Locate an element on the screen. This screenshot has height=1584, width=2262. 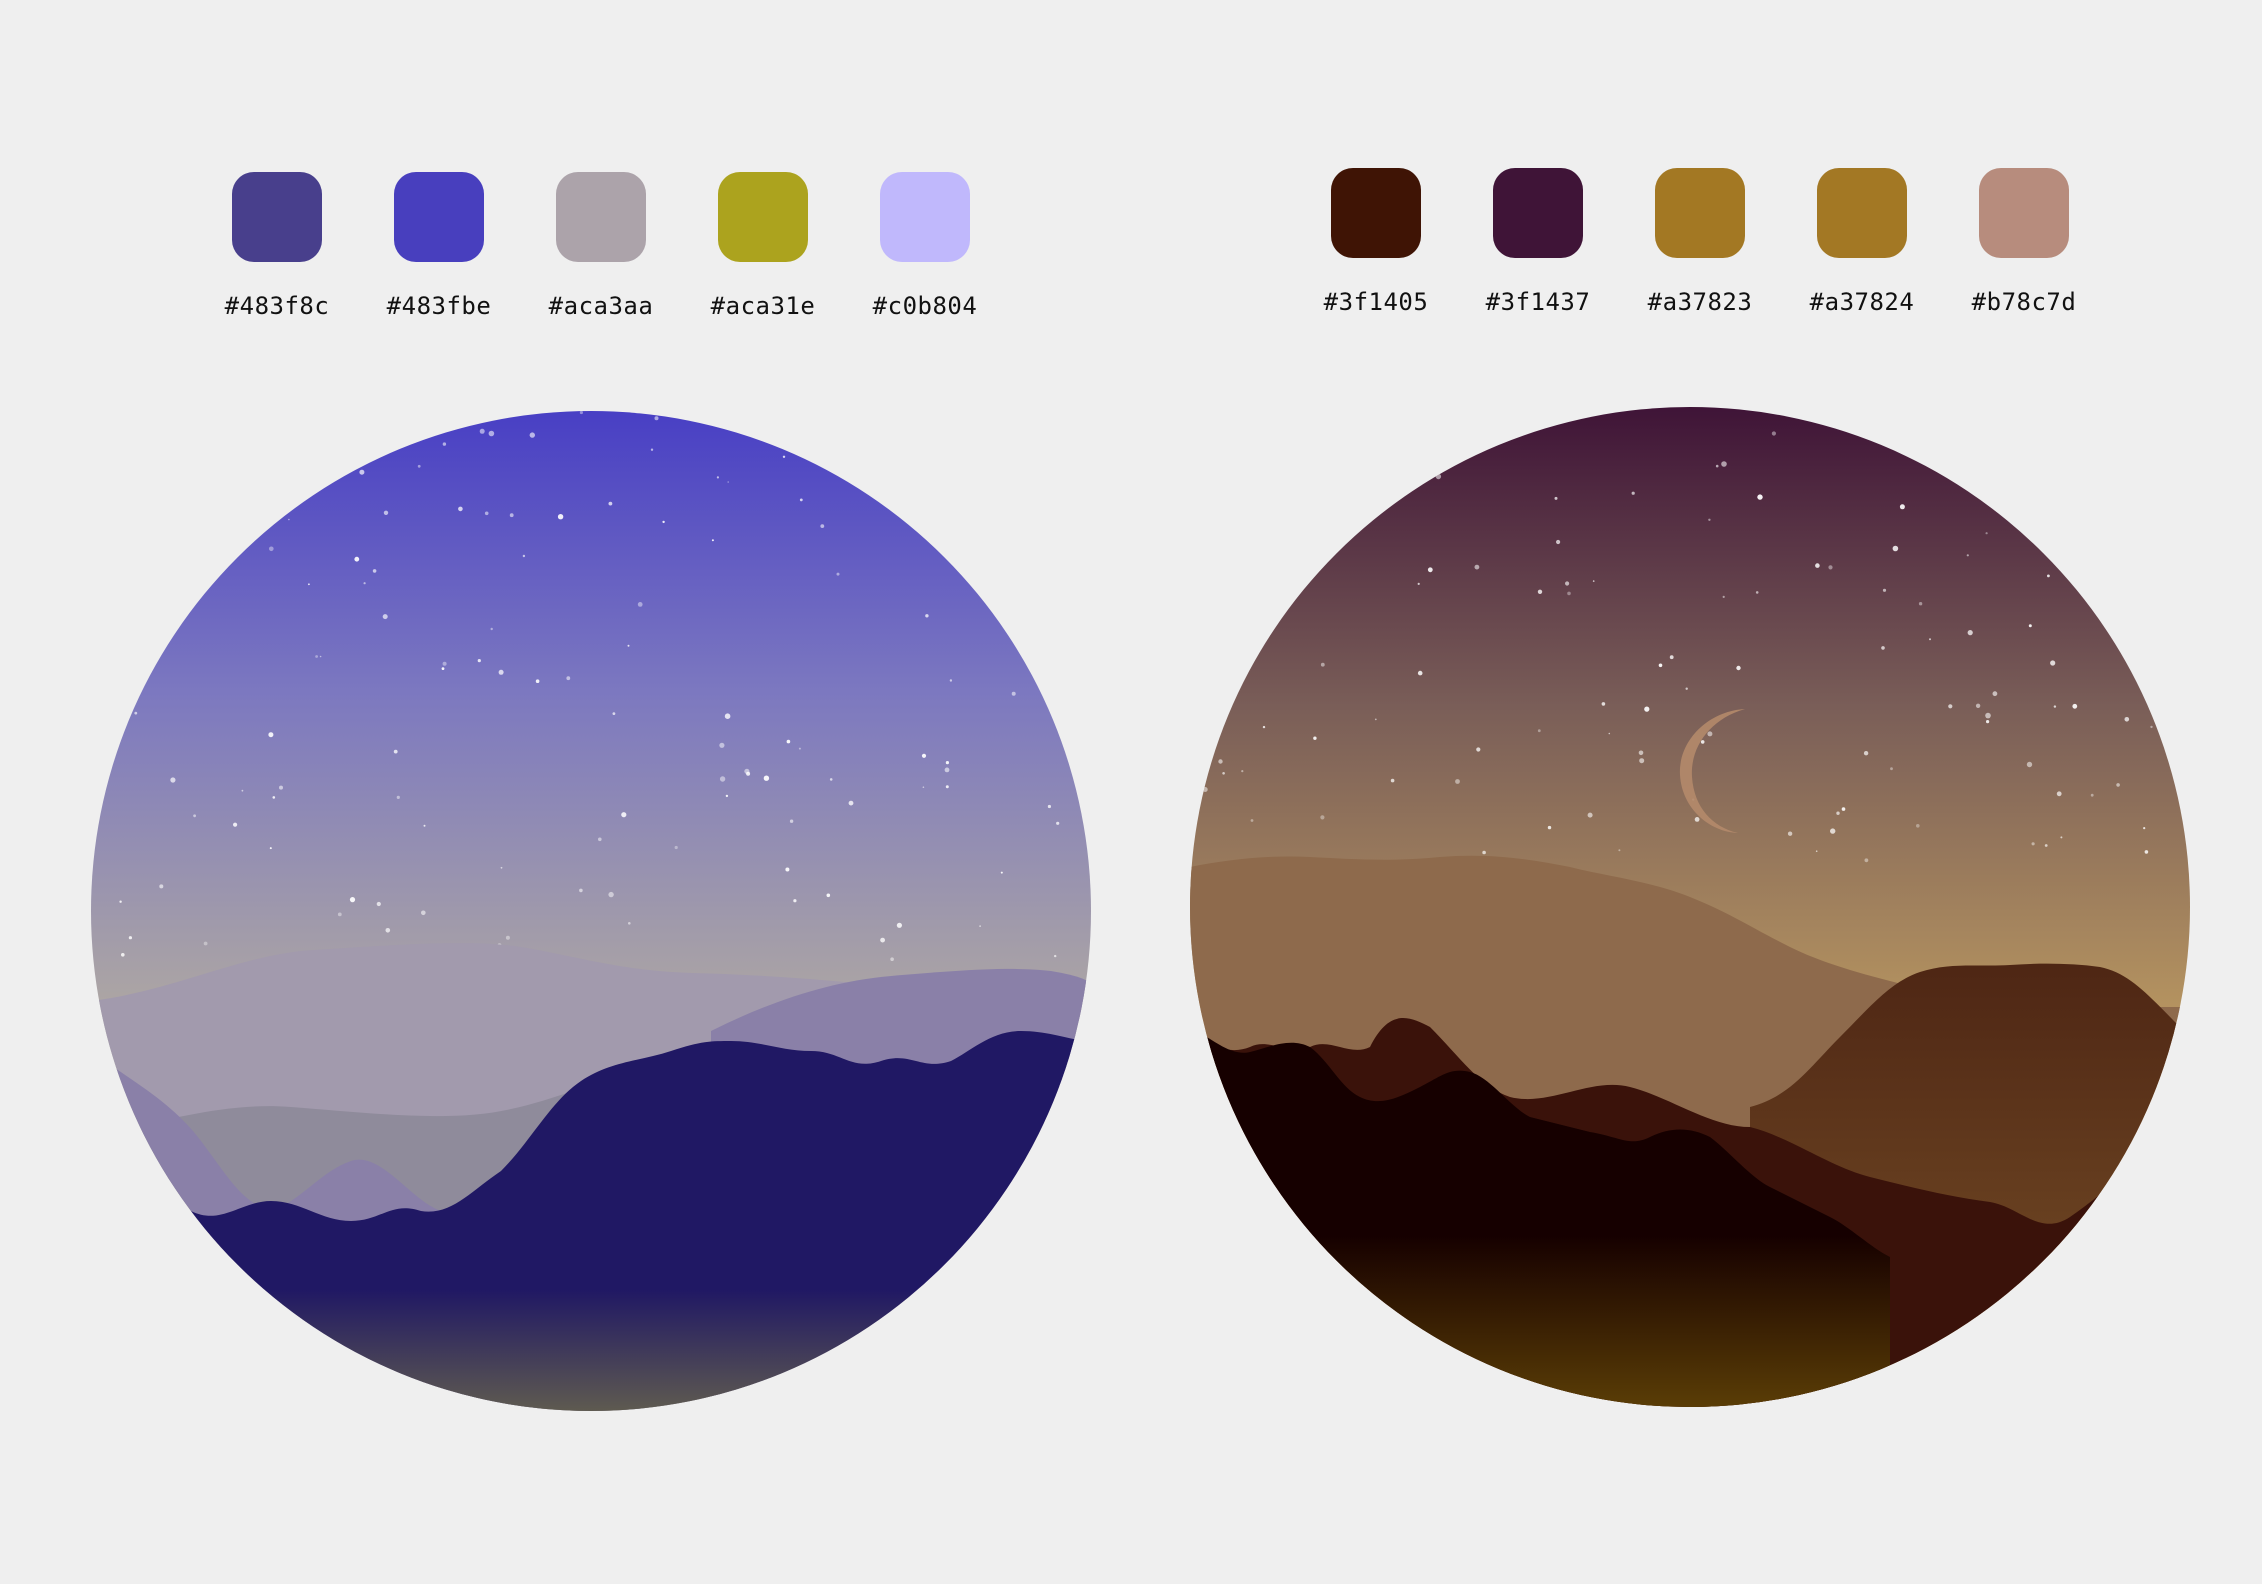
swatch-label: #c0b804 is located at coordinates (925, 306).